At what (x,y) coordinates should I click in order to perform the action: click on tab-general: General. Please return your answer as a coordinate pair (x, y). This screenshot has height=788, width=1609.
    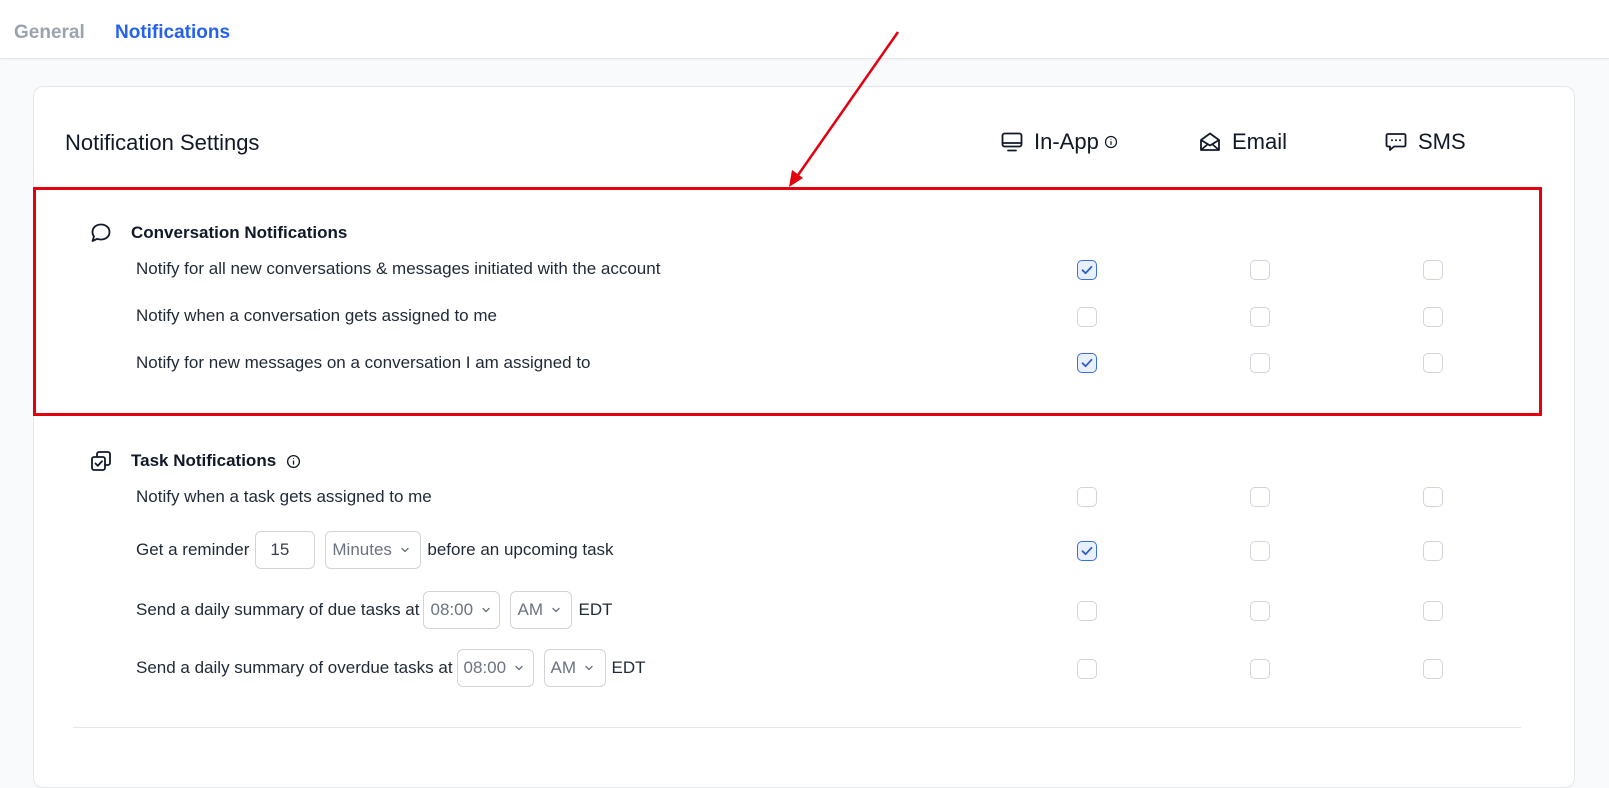
    Looking at the image, I should click on (49, 33).